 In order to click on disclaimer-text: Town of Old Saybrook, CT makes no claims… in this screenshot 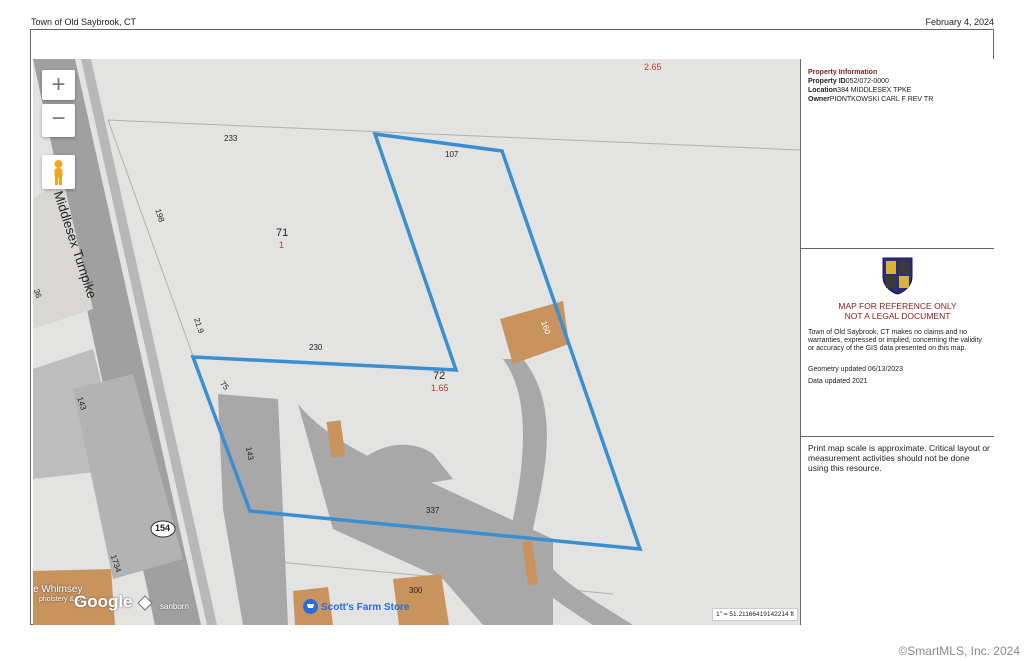, I will do `click(895, 340)`.